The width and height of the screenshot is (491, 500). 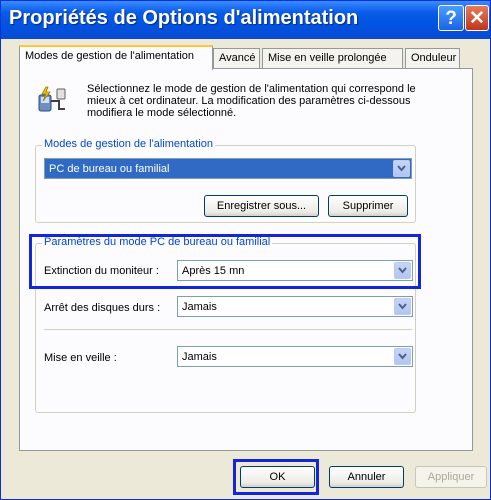 I want to click on tab-hibernate: Mise en veille prolongée, so click(x=332, y=58).